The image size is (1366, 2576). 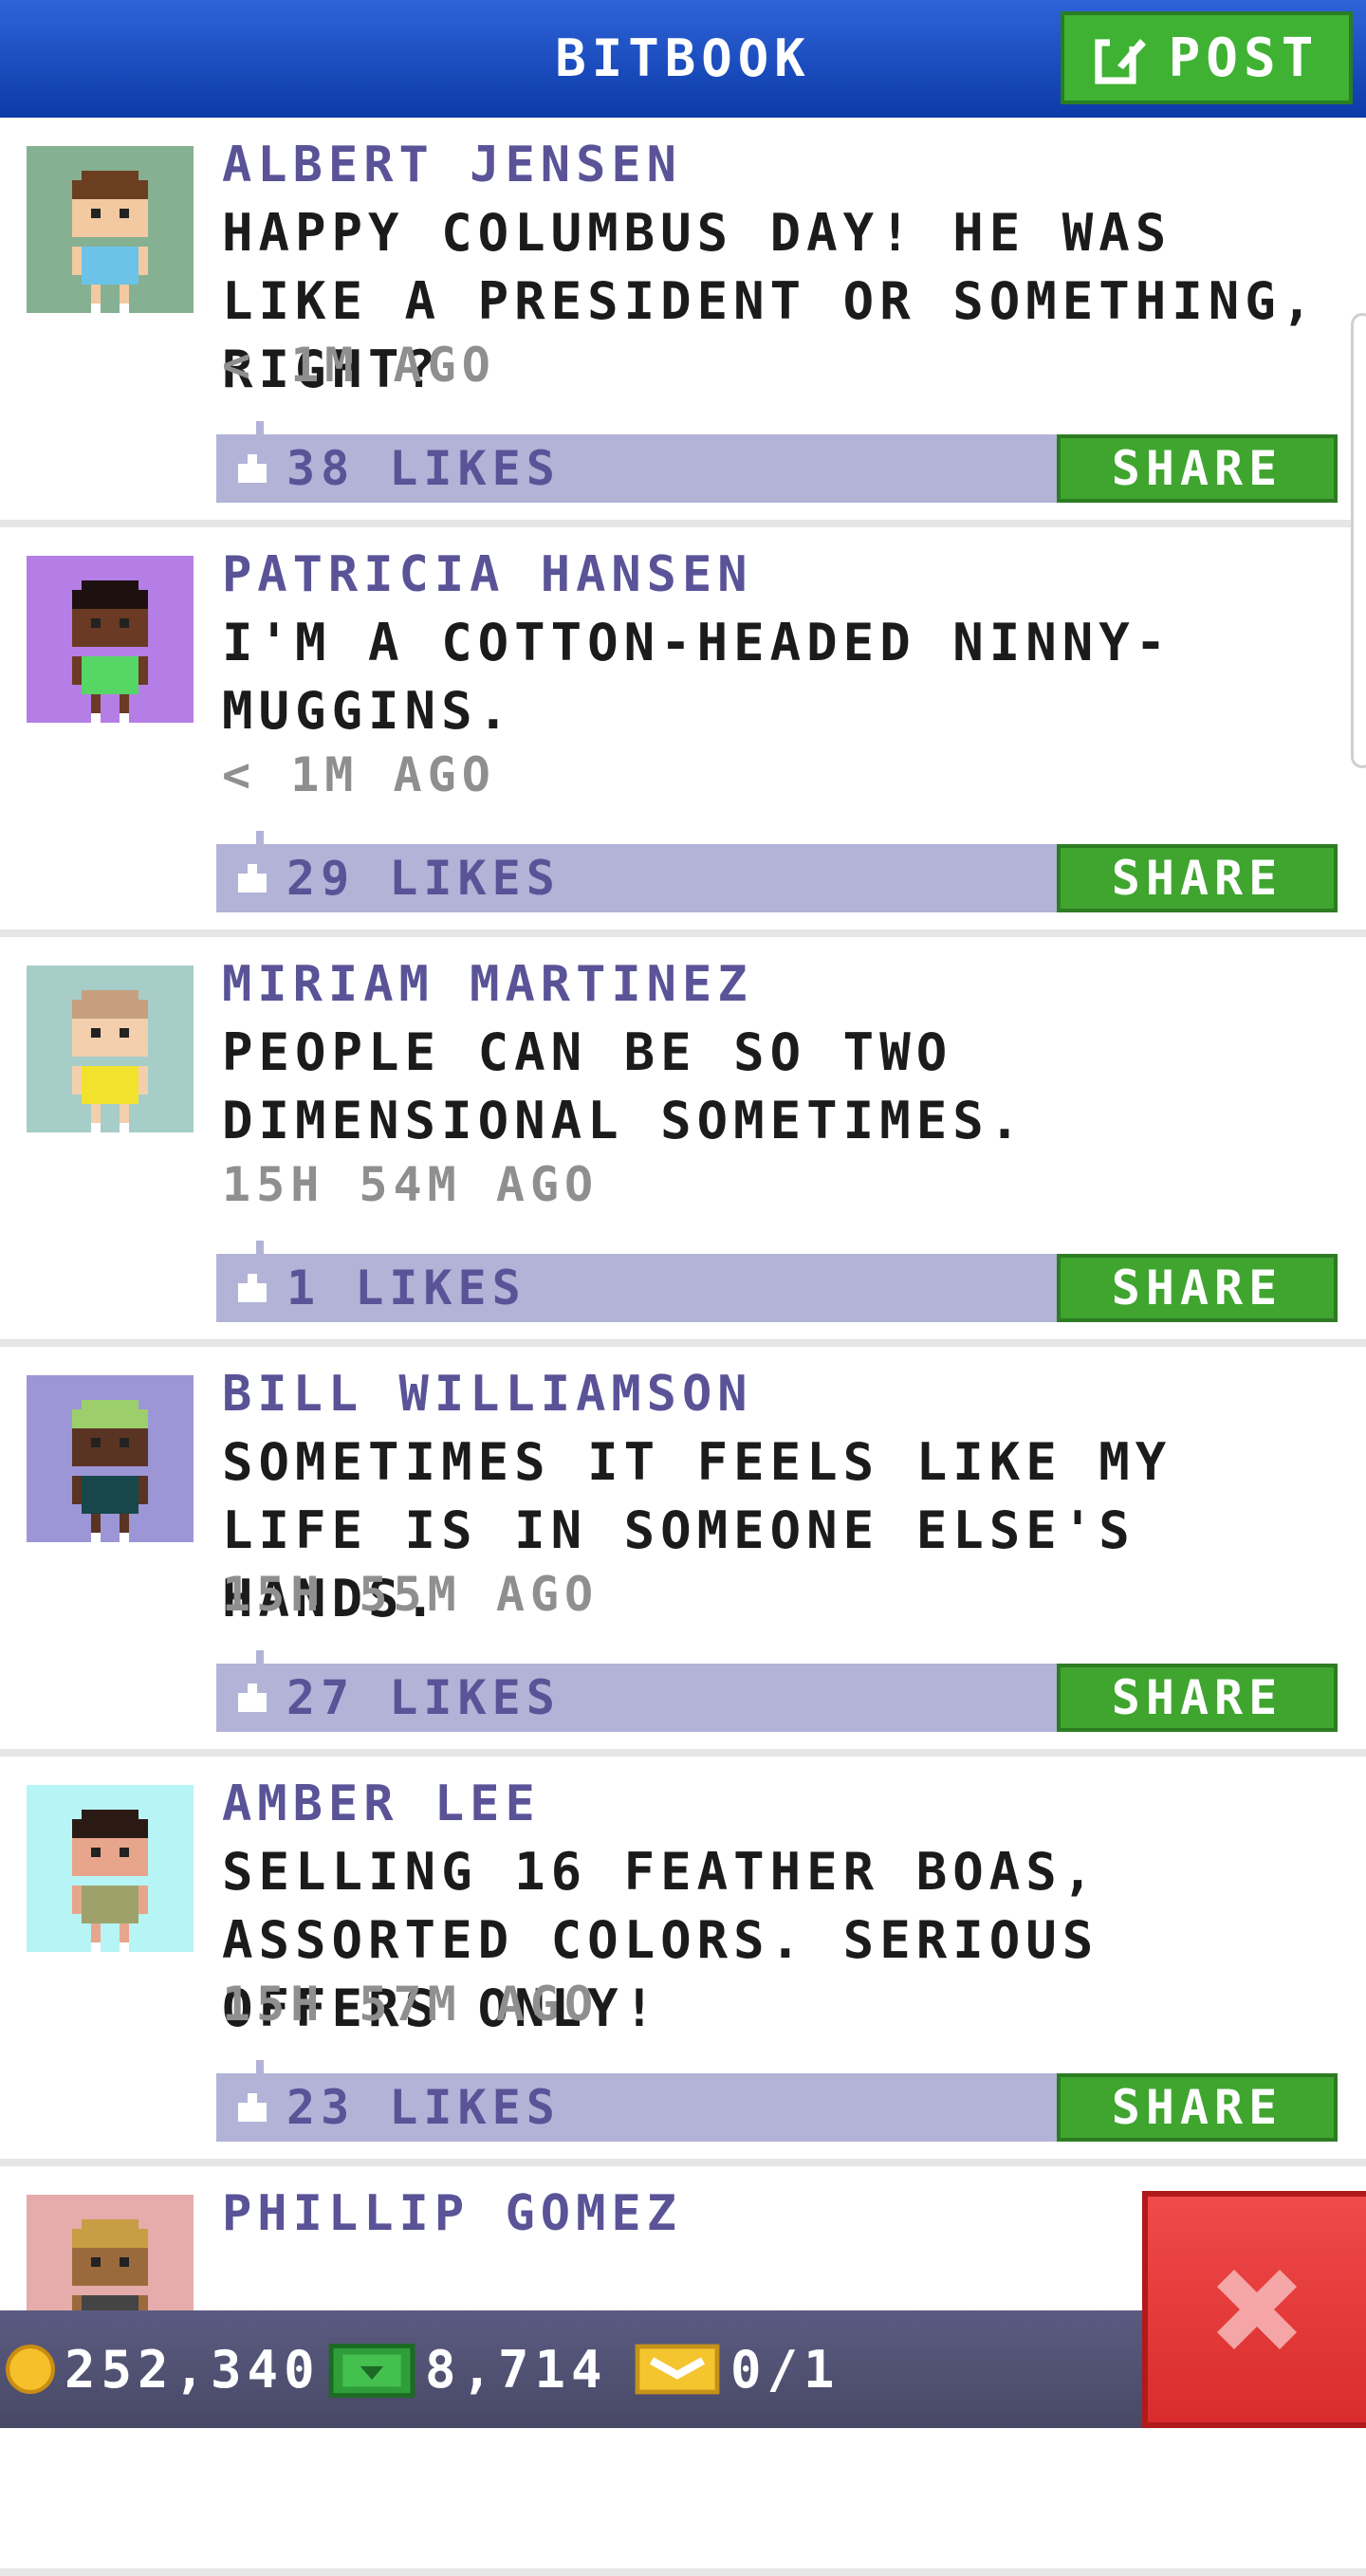 What do you see at coordinates (785, 2369) in the screenshot?
I see `tickets-value: 0/1` at bounding box center [785, 2369].